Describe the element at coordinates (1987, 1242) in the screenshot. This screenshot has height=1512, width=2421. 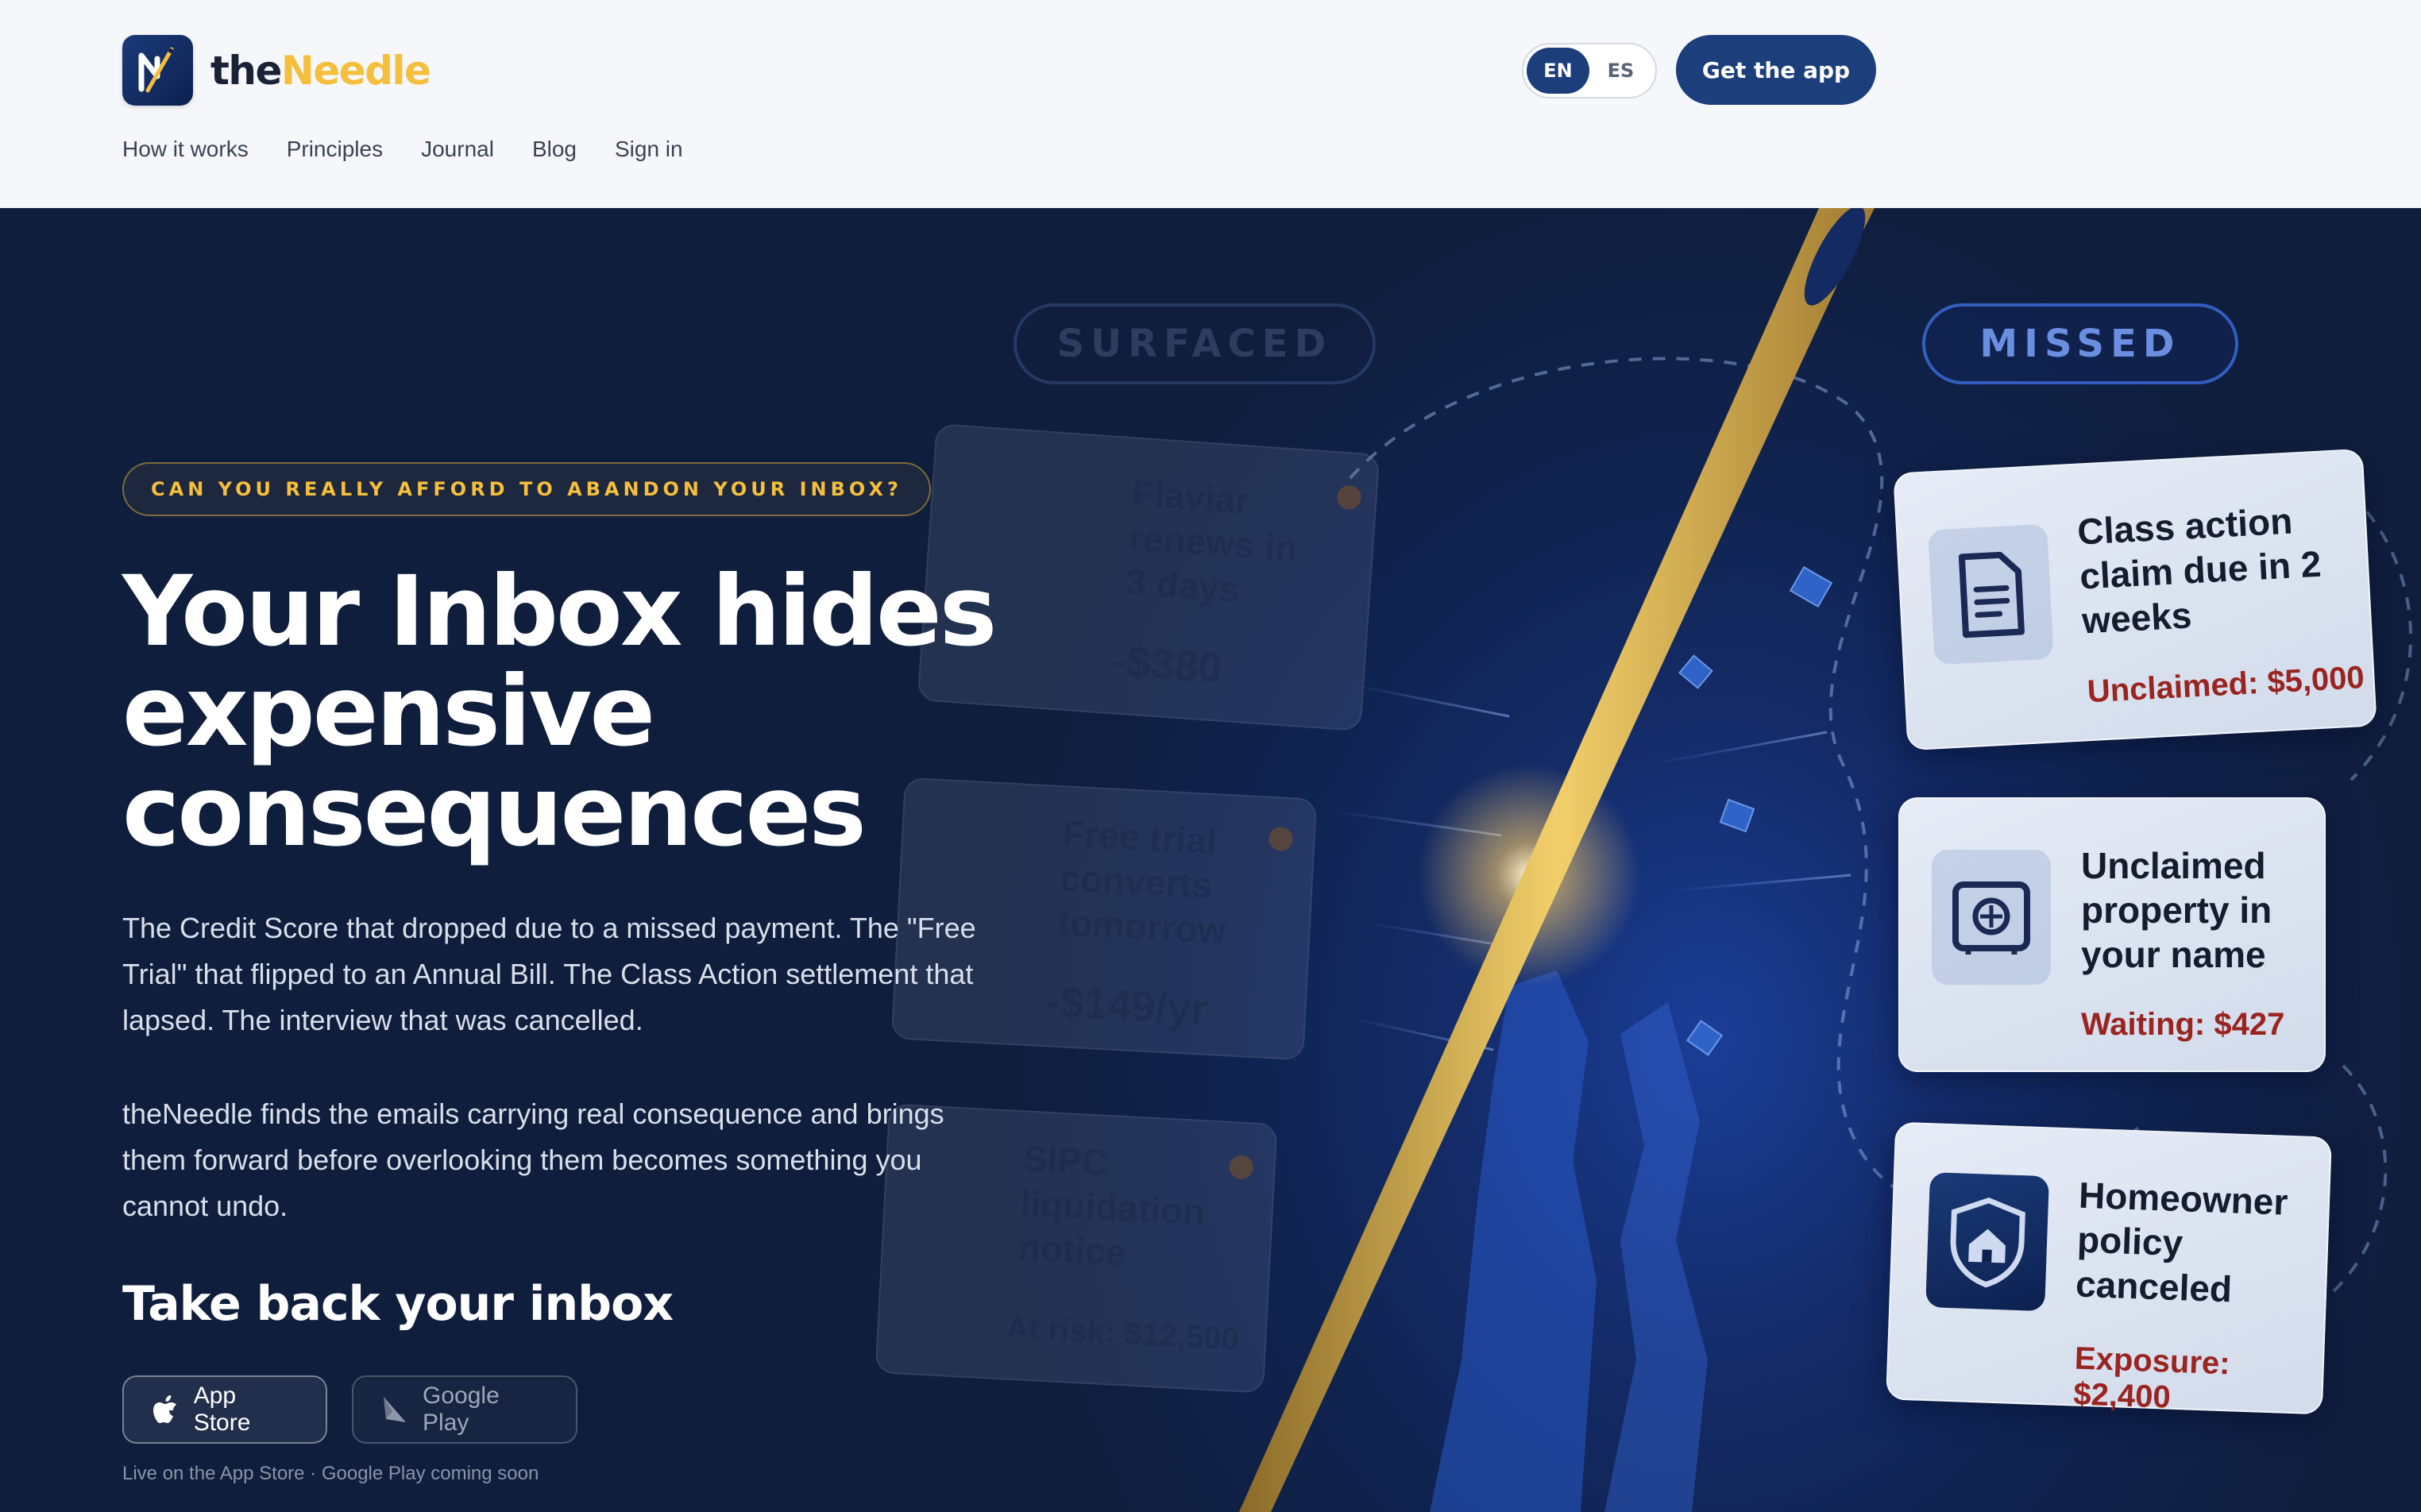
I see `house-shield-icon` at that location.